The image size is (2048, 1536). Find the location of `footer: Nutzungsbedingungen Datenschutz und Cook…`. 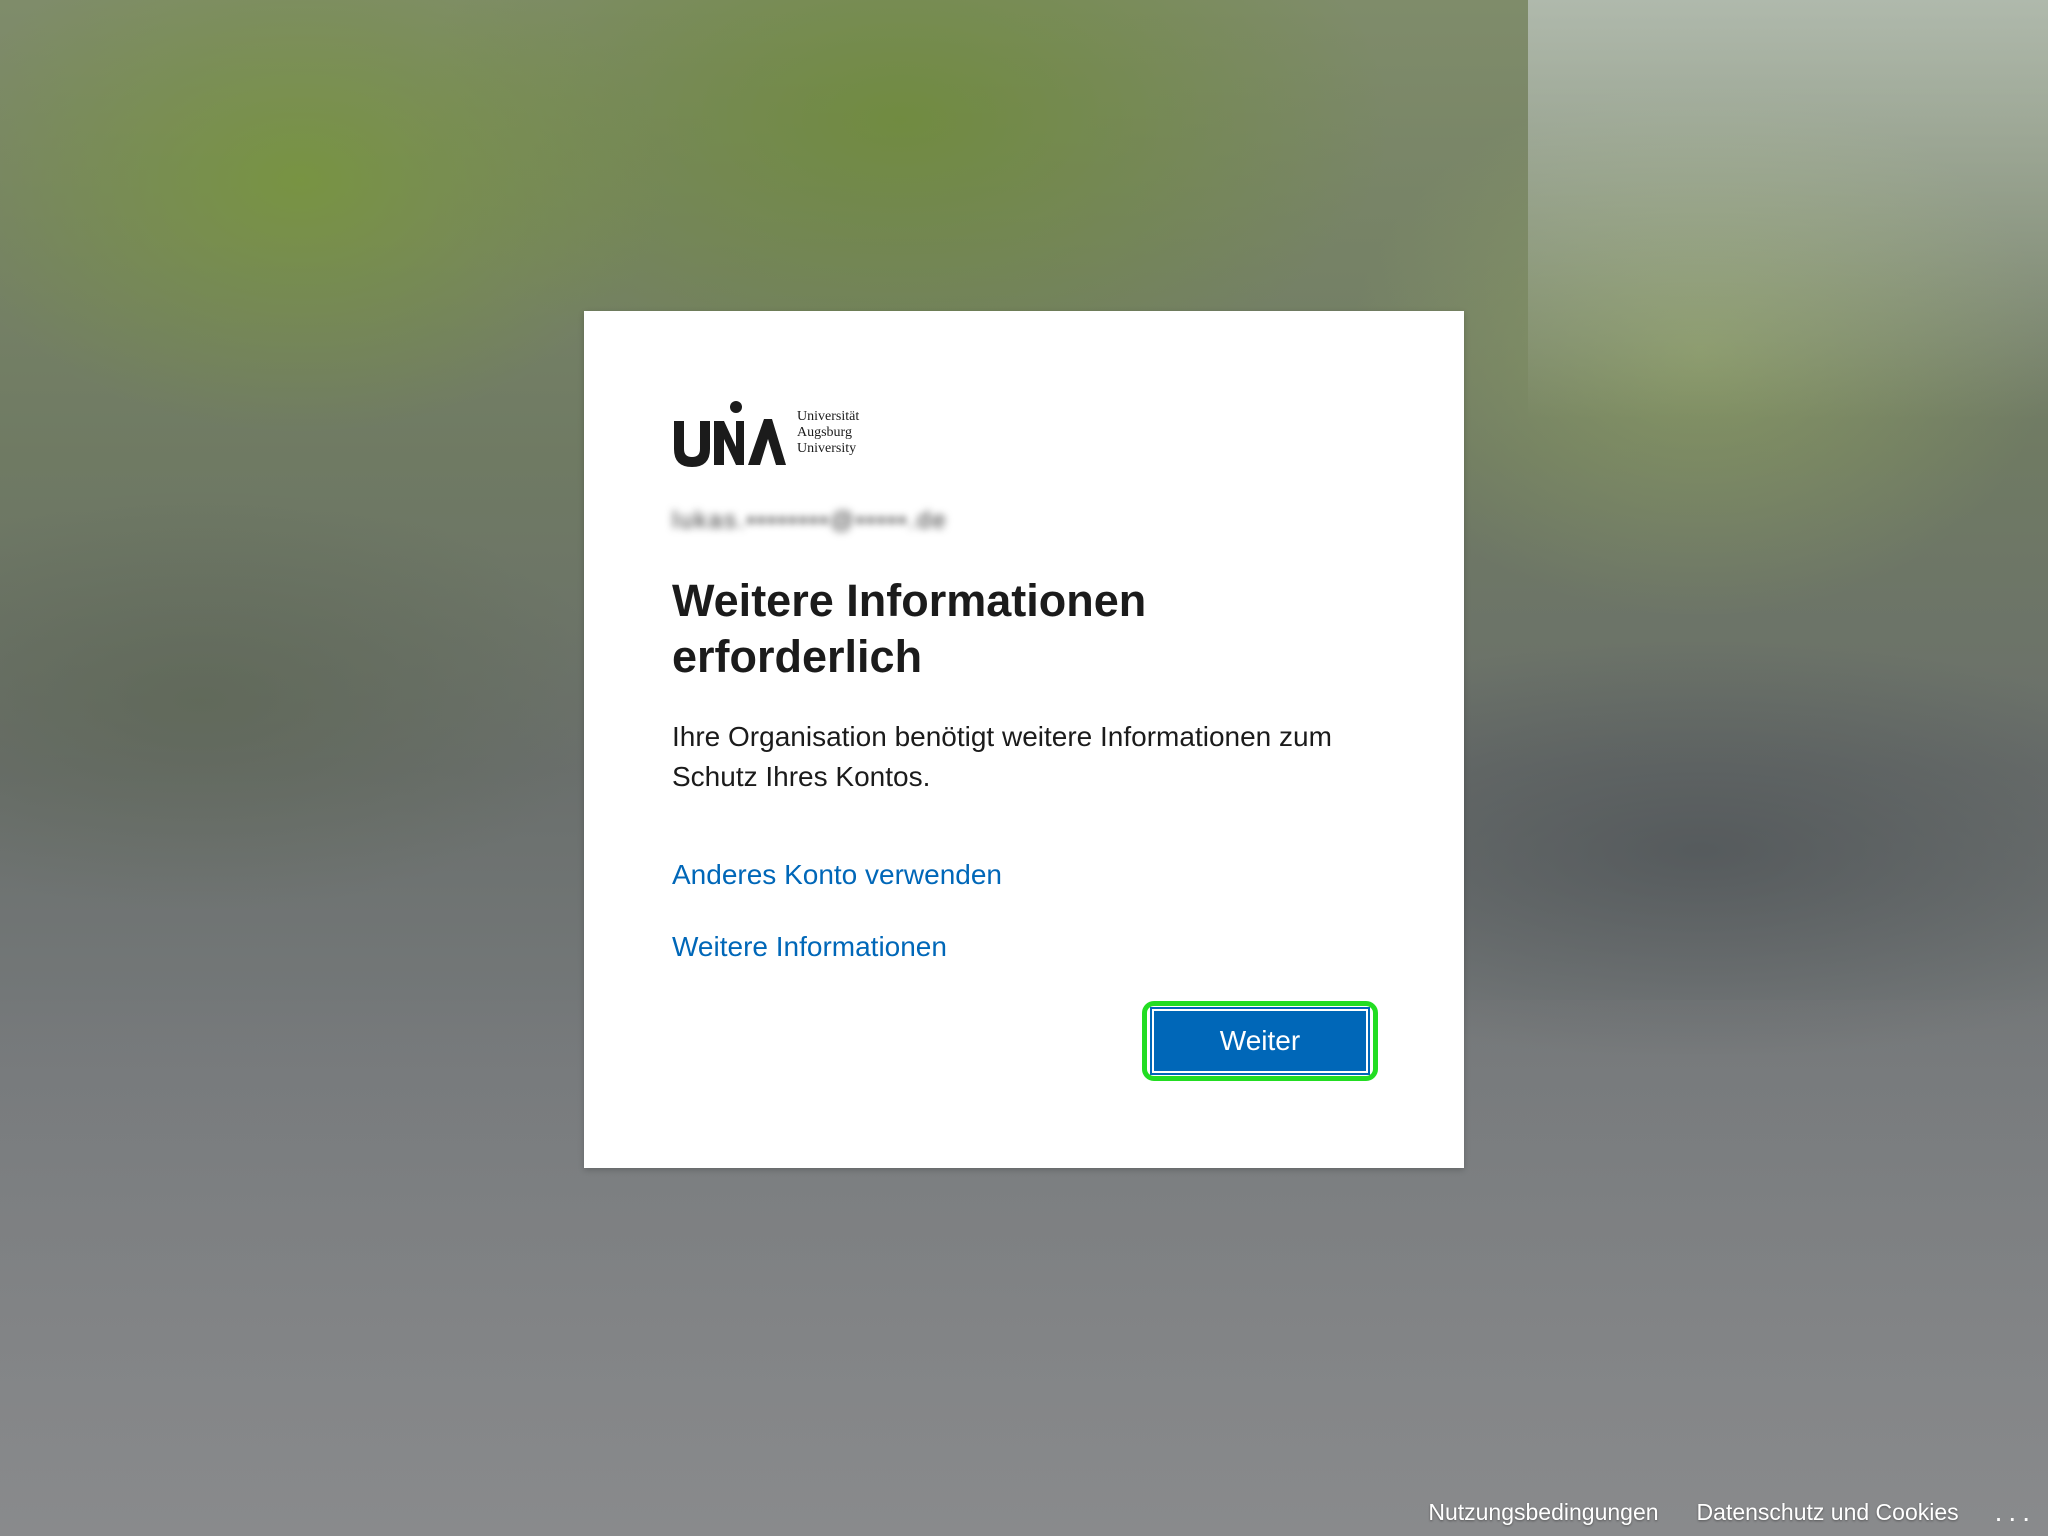

footer: Nutzungsbedingungen Datenschutz und Cook… is located at coordinates (1719, 1512).